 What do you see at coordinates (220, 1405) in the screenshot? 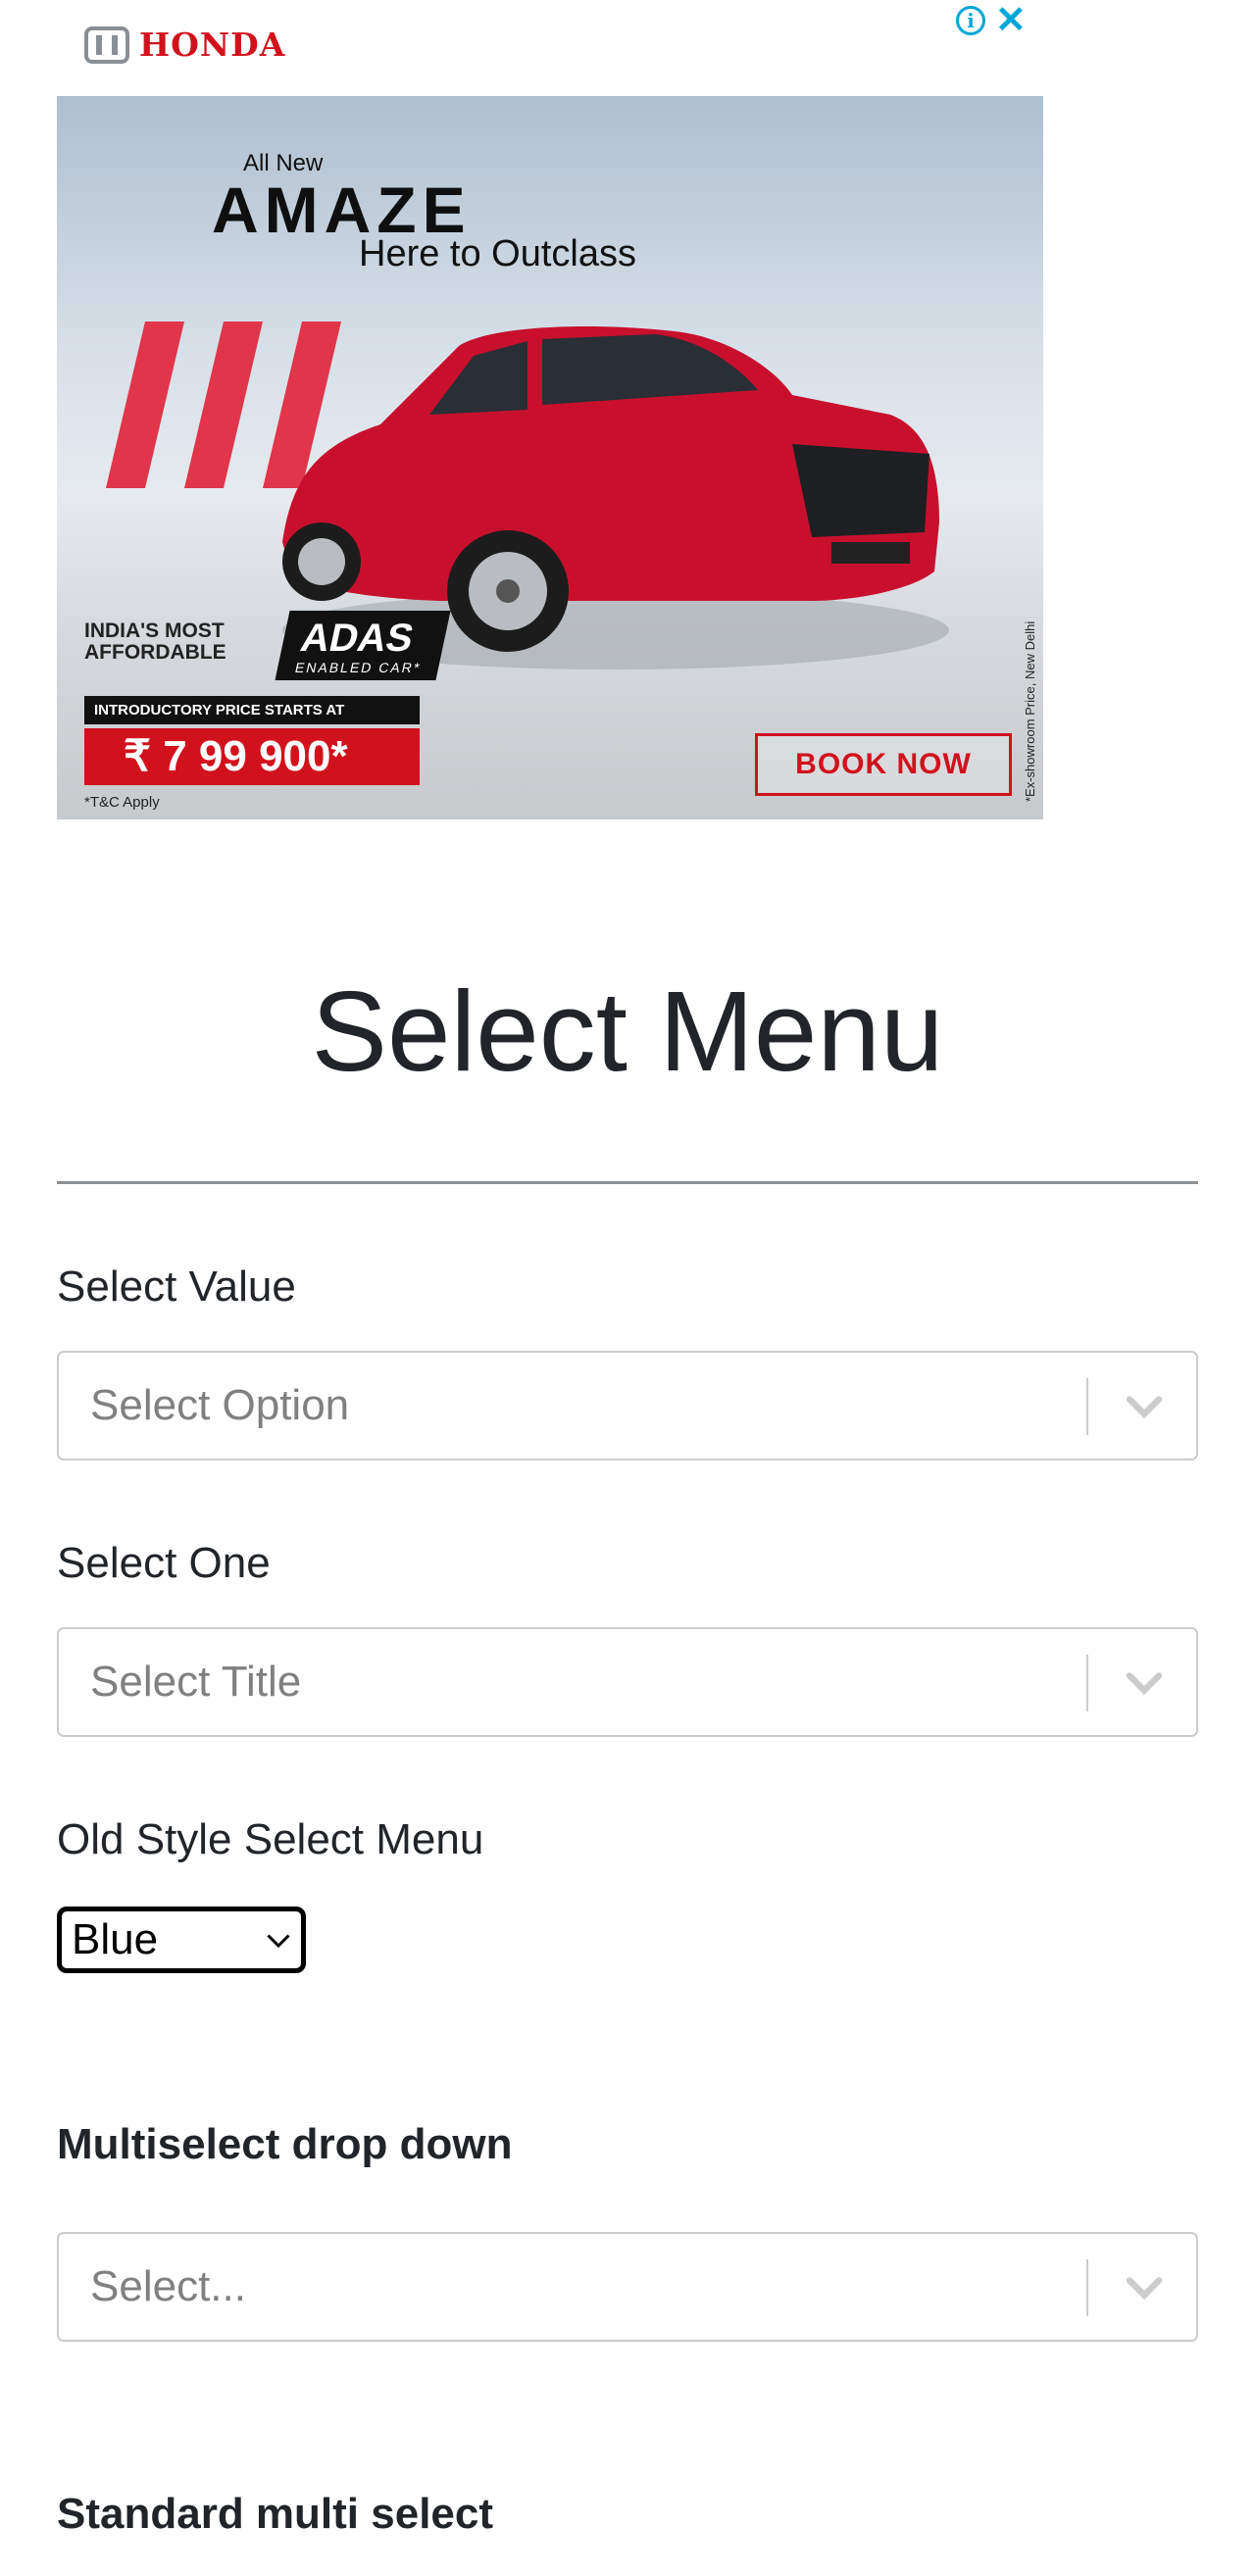
I see `select-value-placeholder: Select Option` at bounding box center [220, 1405].